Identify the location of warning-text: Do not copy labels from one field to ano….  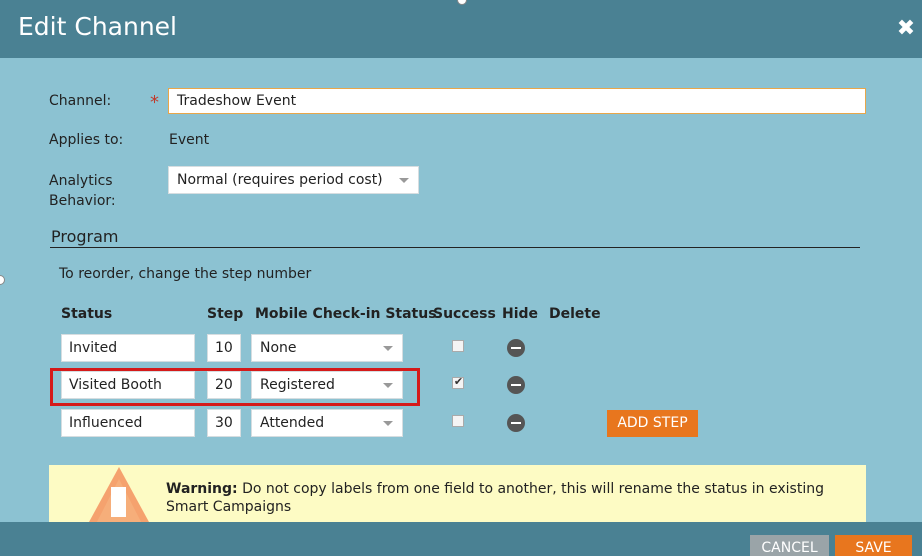
(495, 498).